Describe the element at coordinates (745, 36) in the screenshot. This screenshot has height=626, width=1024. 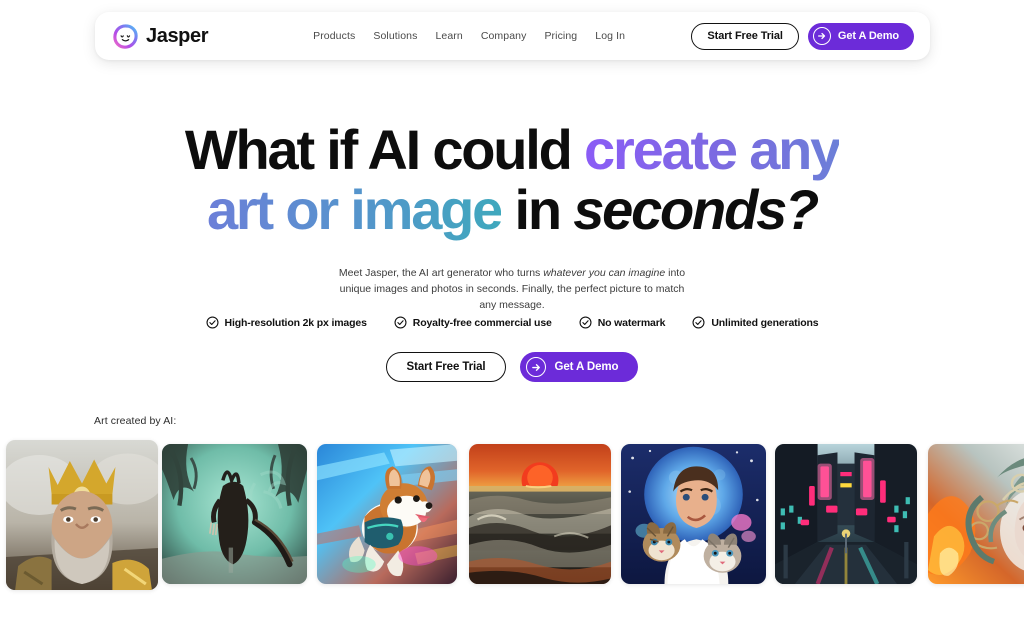
I see `header-start-free-trial-button: Start Free Trial` at that location.